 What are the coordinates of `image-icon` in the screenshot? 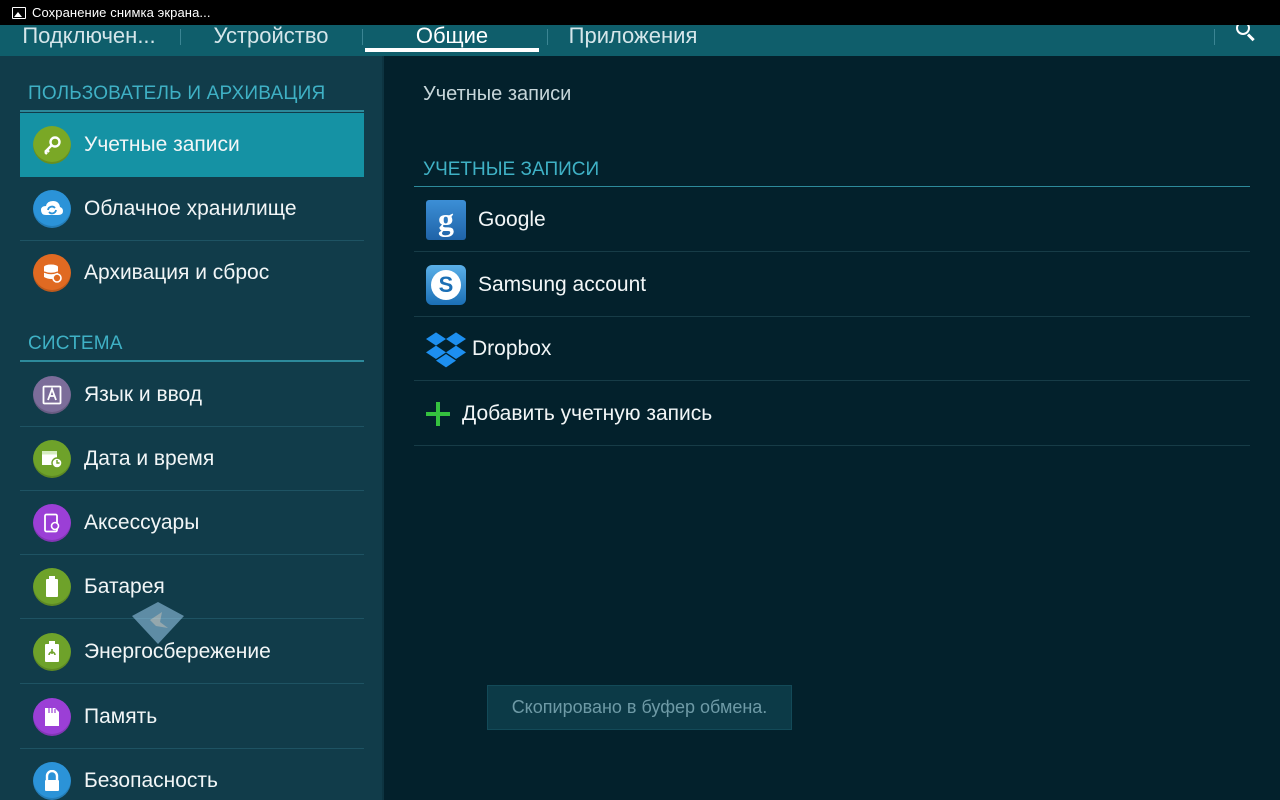 It's located at (19, 12).